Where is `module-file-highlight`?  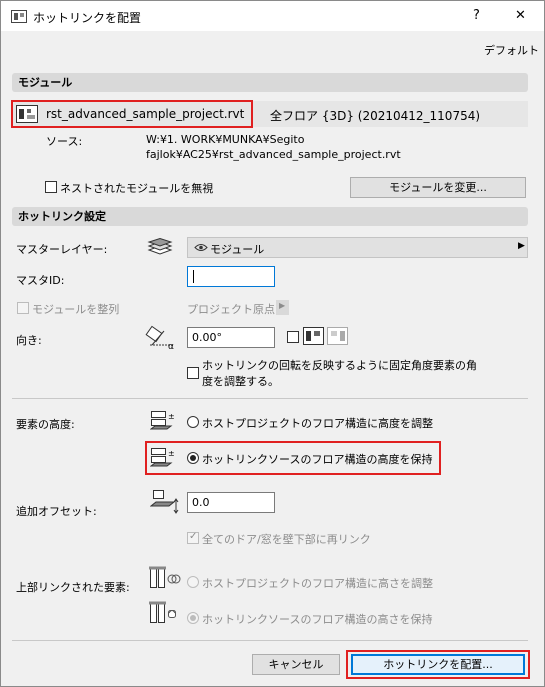
module-file-highlight is located at coordinates (132, 114).